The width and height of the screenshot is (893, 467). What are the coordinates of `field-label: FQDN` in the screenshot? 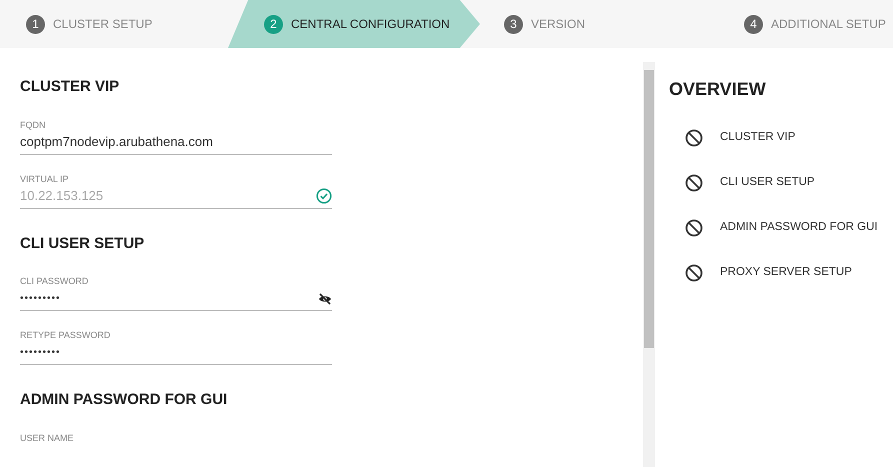 It's located at (33, 124).